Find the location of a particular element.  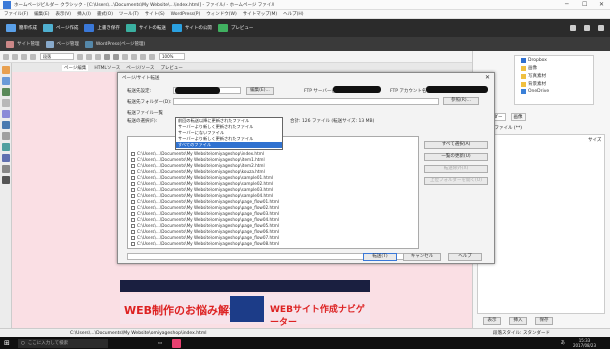

tab-image: 画像 is located at coordinates (518, 116).